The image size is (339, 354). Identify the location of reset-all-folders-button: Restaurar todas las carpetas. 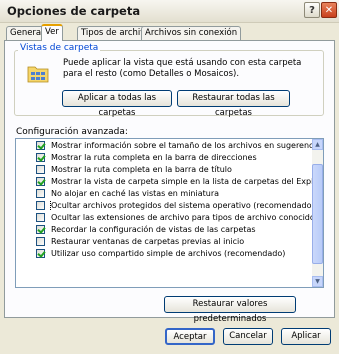
(233, 104).